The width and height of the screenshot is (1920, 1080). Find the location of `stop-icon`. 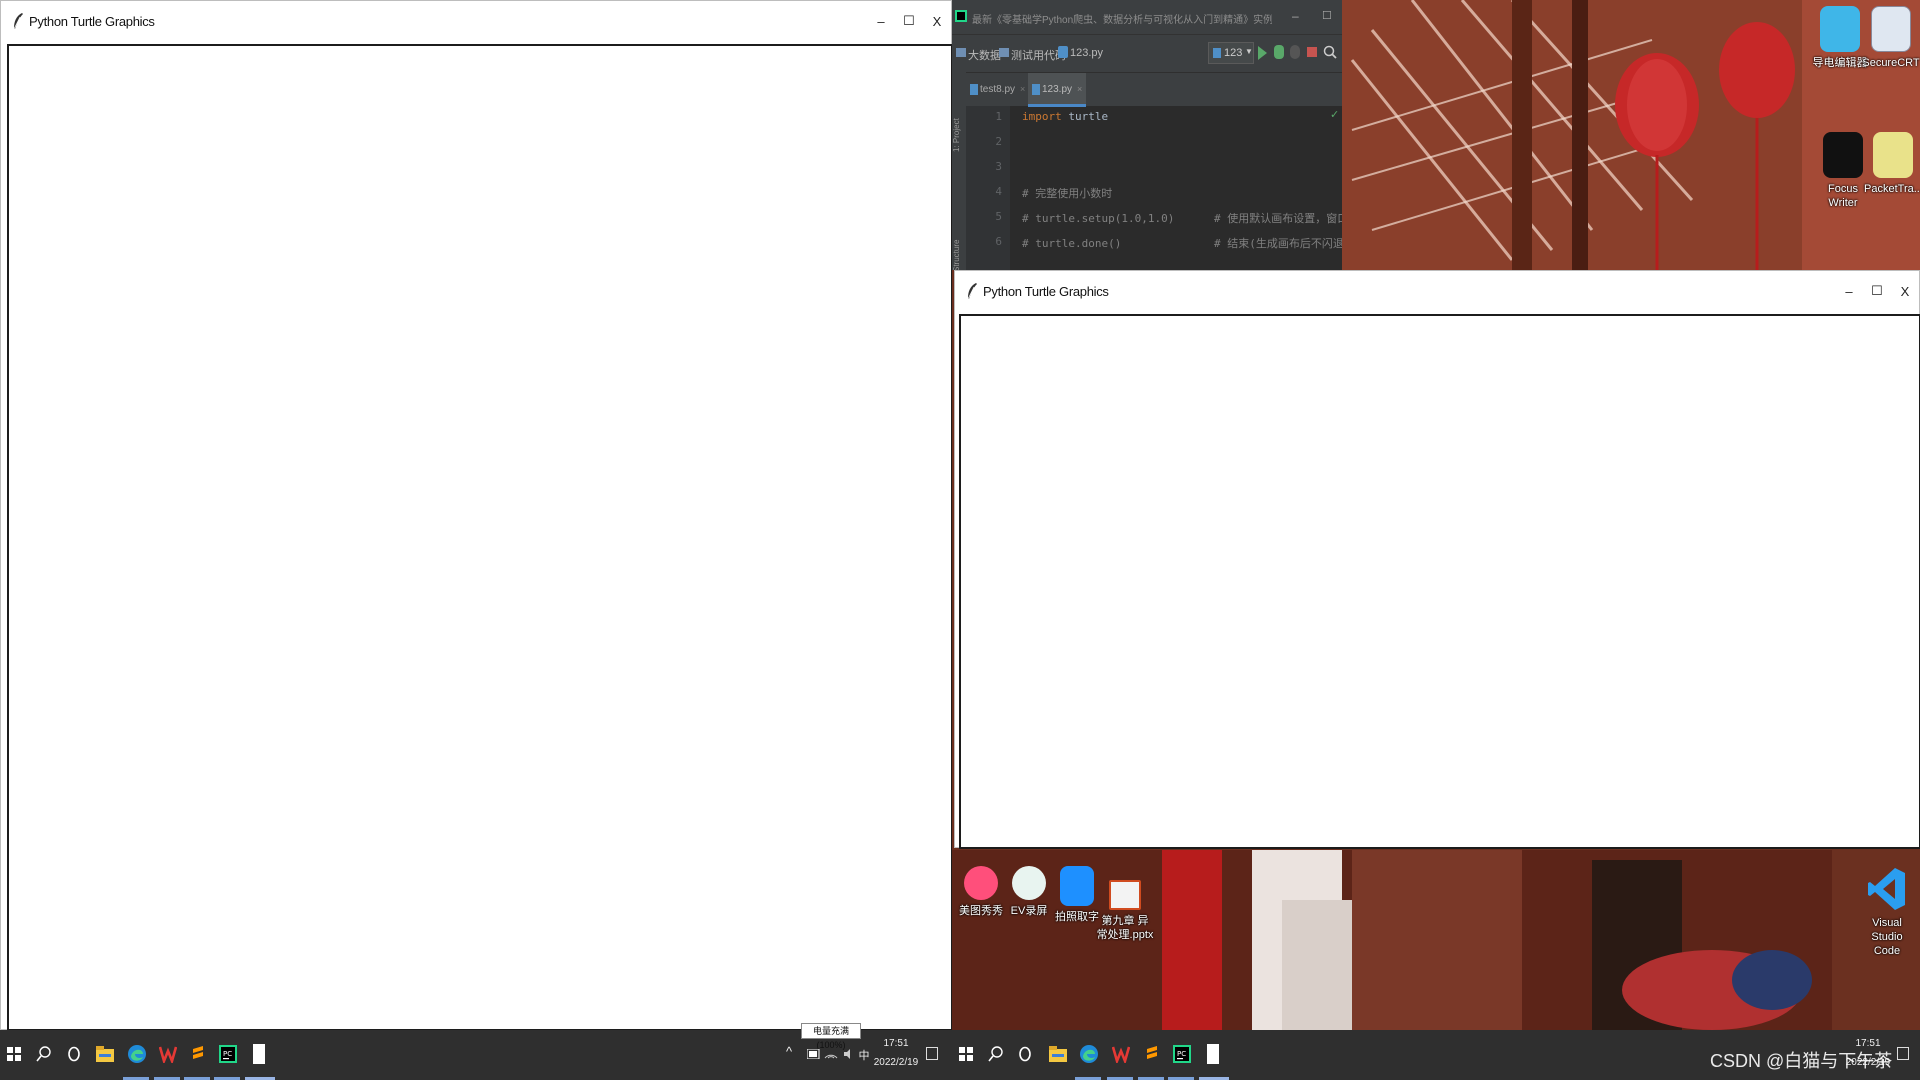

stop-icon is located at coordinates (1312, 52).